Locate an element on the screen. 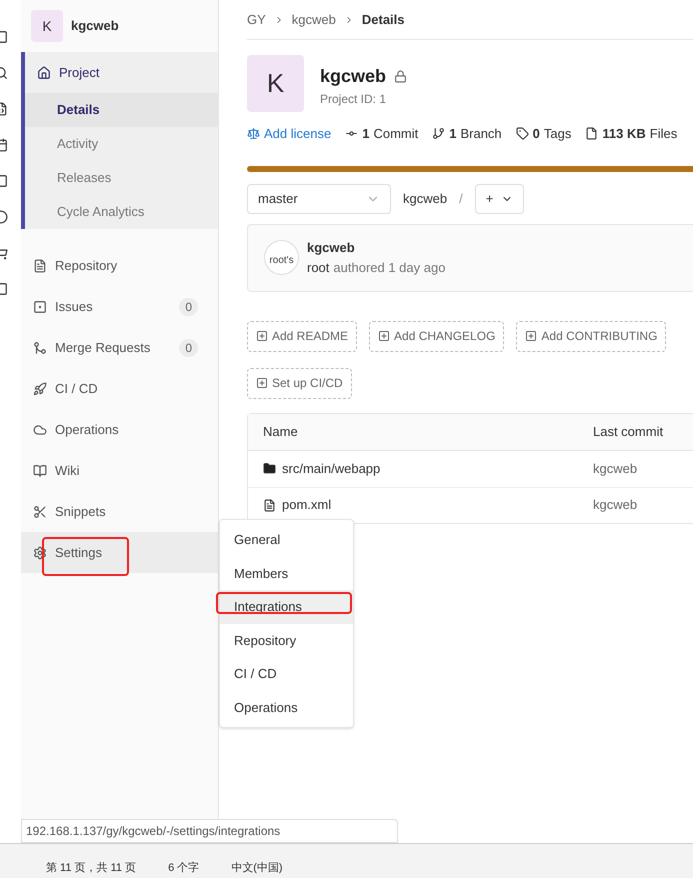  scale-icon is located at coordinates (253, 133).